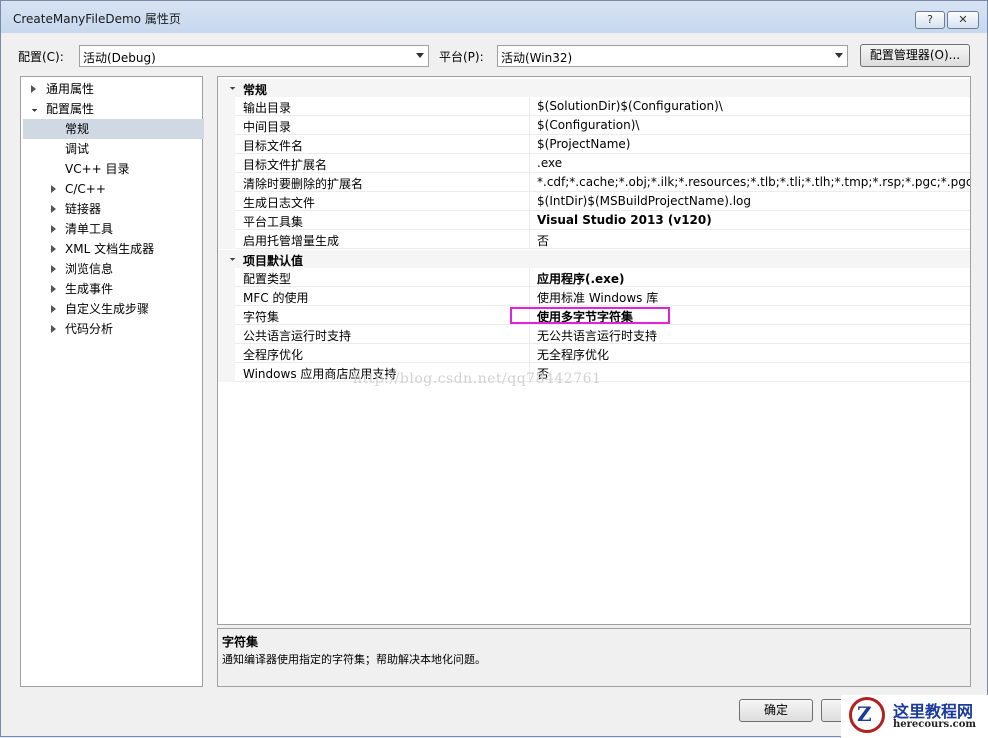 The width and height of the screenshot is (988, 738). What do you see at coordinates (477, 379) in the screenshot?
I see `watermark: http://blog.csdn.net/qq78442761` at bounding box center [477, 379].